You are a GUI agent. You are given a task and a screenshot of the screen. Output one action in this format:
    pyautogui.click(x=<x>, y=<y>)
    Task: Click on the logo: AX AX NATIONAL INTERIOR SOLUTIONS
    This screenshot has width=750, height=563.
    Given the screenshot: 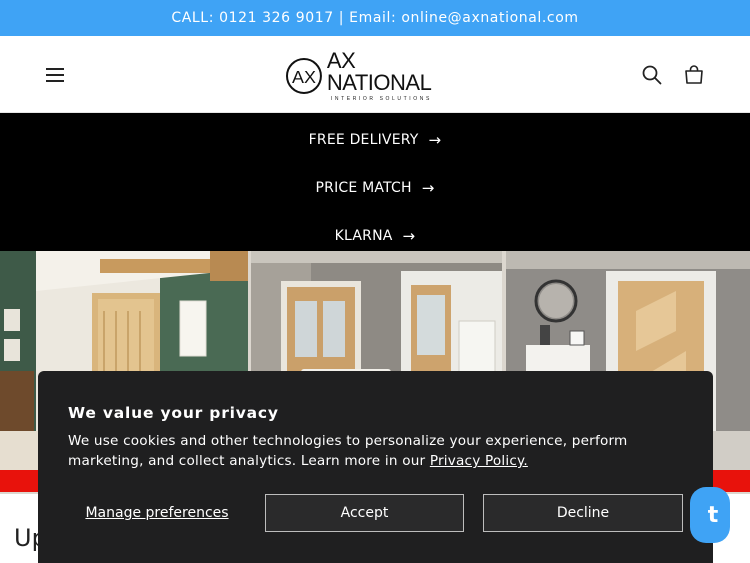 What is the action you would take?
    pyautogui.click(x=375, y=76)
    